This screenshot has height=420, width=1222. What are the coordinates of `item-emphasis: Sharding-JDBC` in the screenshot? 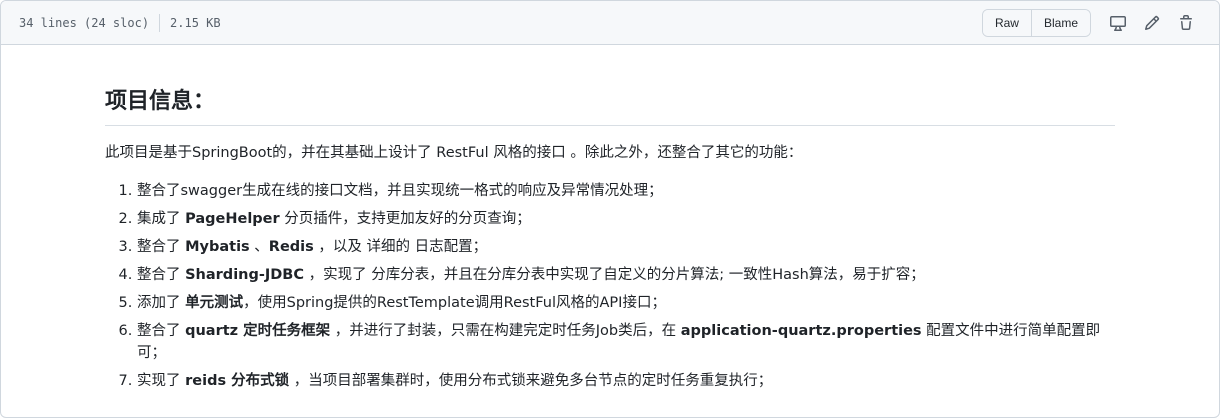 It's located at (245, 275).